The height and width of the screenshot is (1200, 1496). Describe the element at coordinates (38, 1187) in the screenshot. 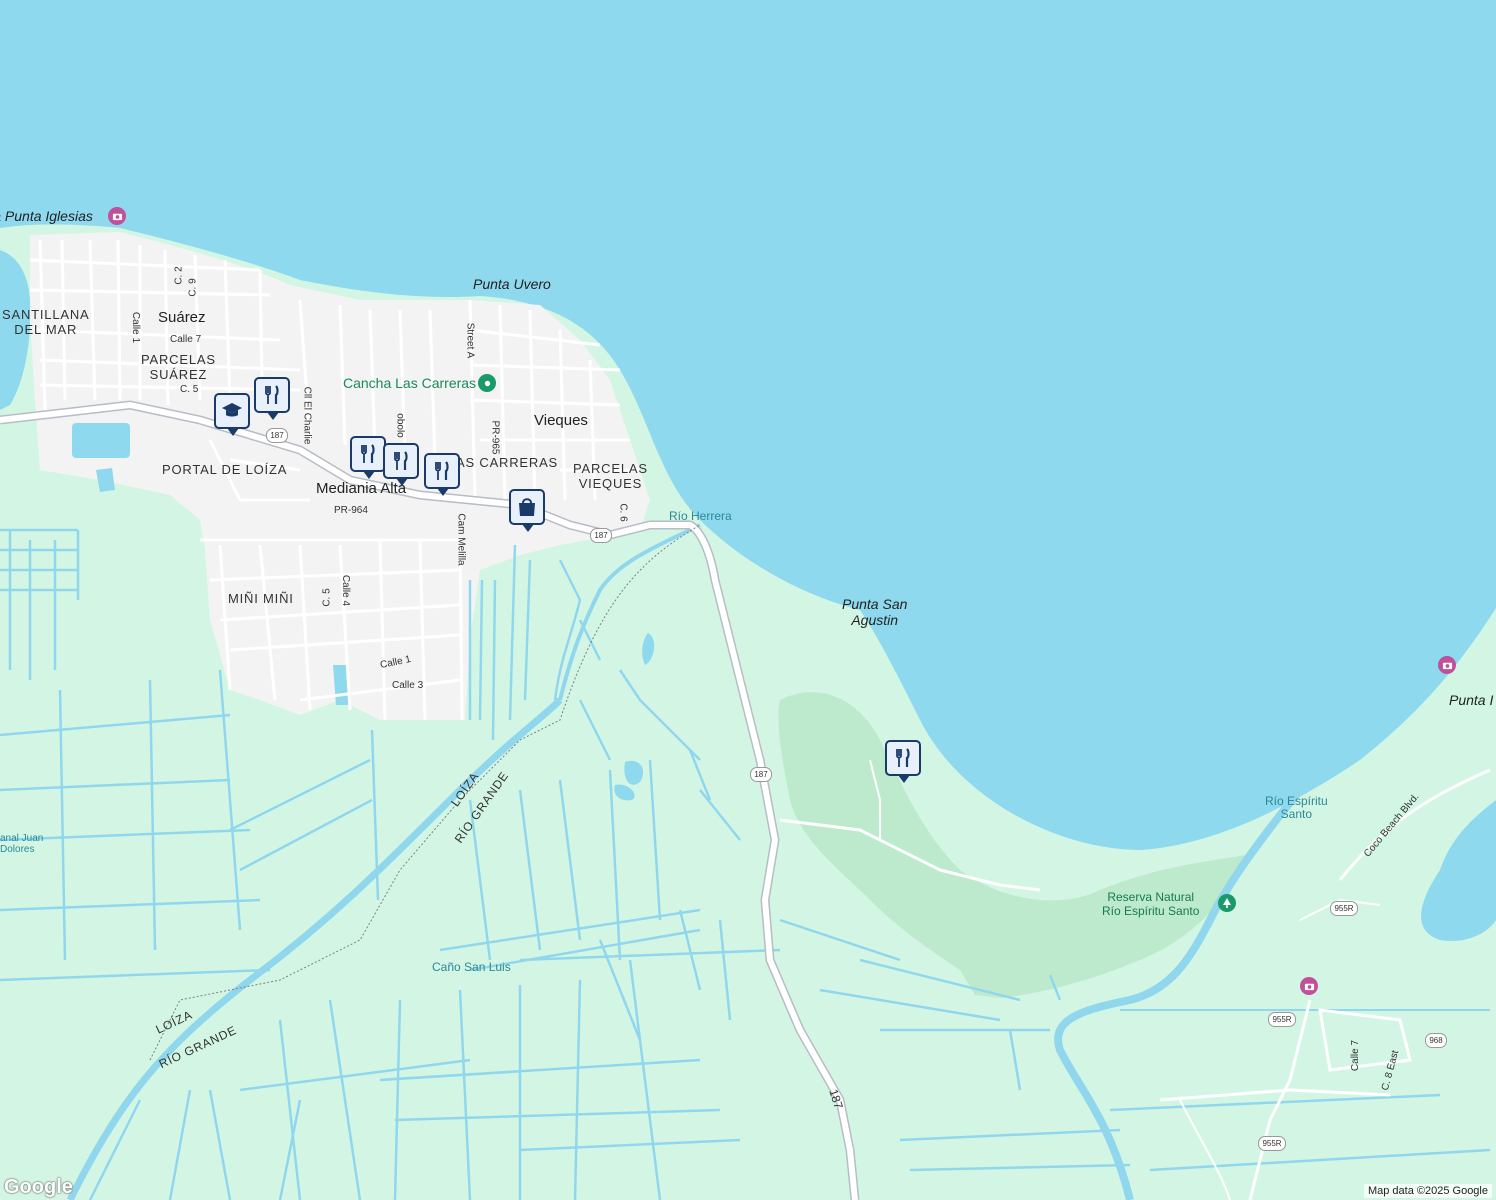

I see `google-logo: Google` at that location.